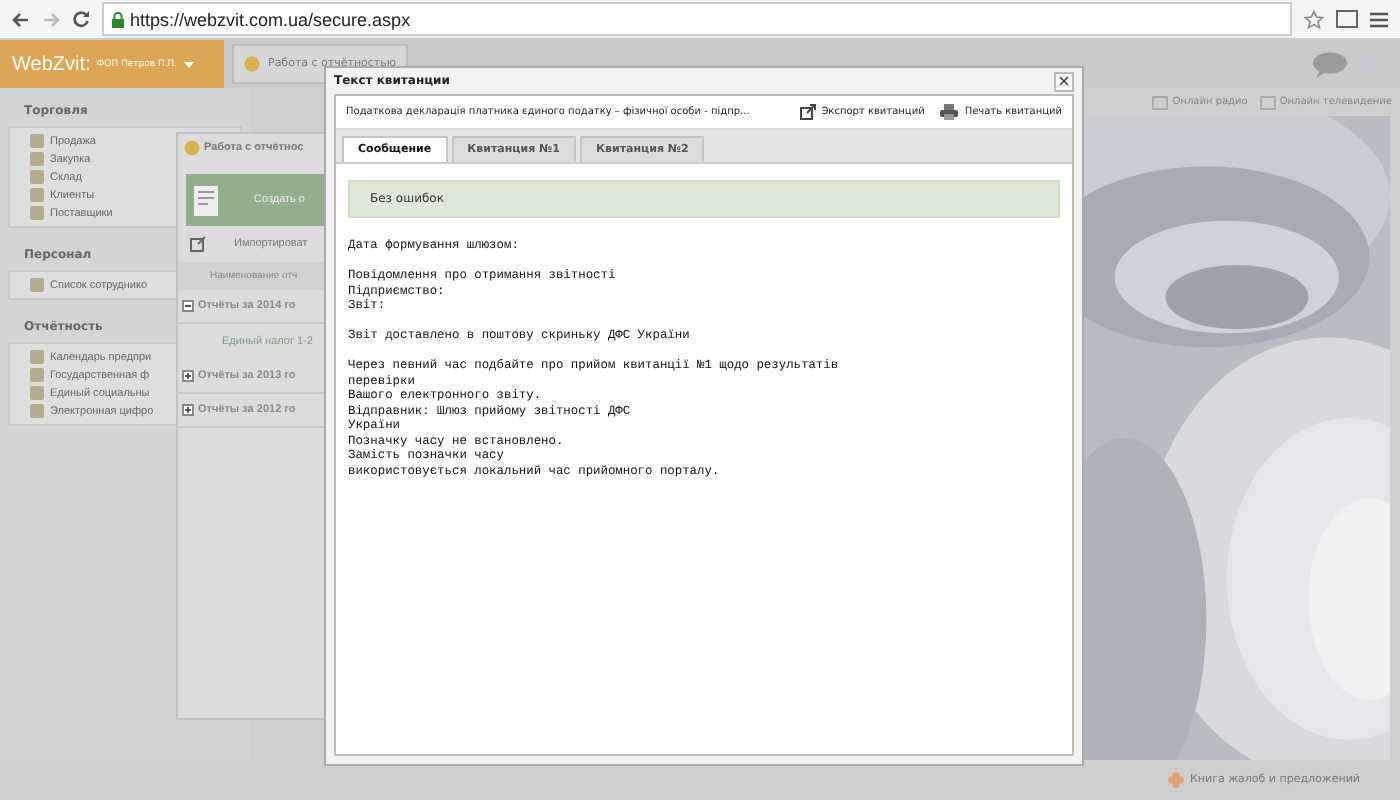 The width and height of the screenshot is (1400, 800). I want to click on import-icon, so click(198, 244).